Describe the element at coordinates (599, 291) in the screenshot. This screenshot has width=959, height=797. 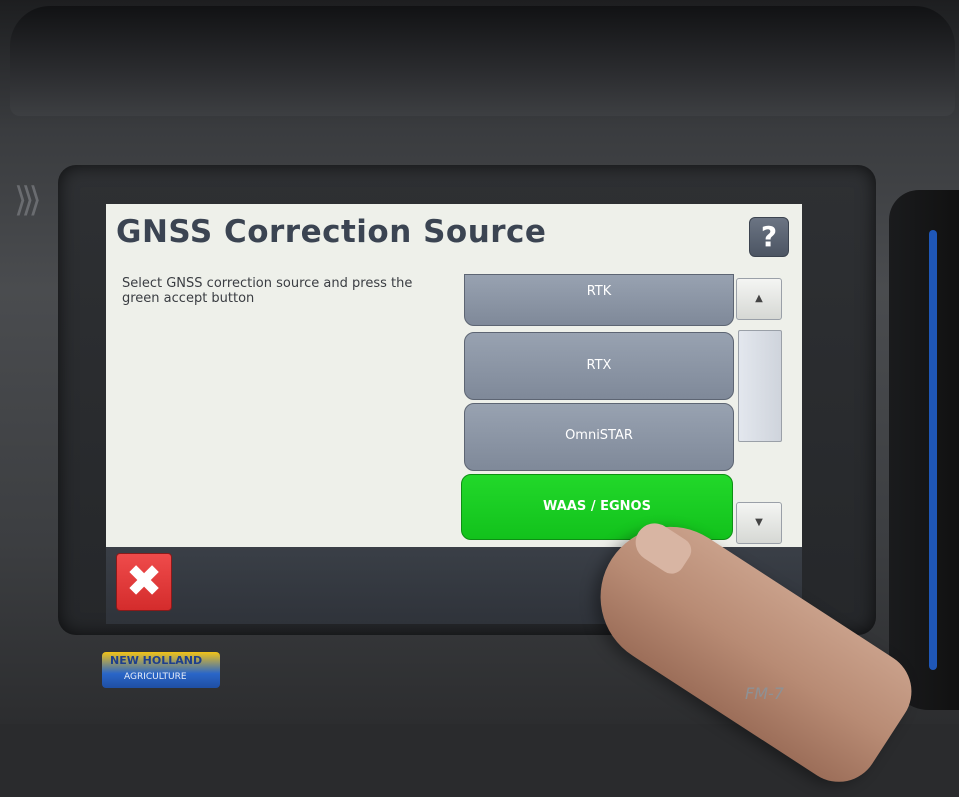
I see `option-label: RTK` at that location.